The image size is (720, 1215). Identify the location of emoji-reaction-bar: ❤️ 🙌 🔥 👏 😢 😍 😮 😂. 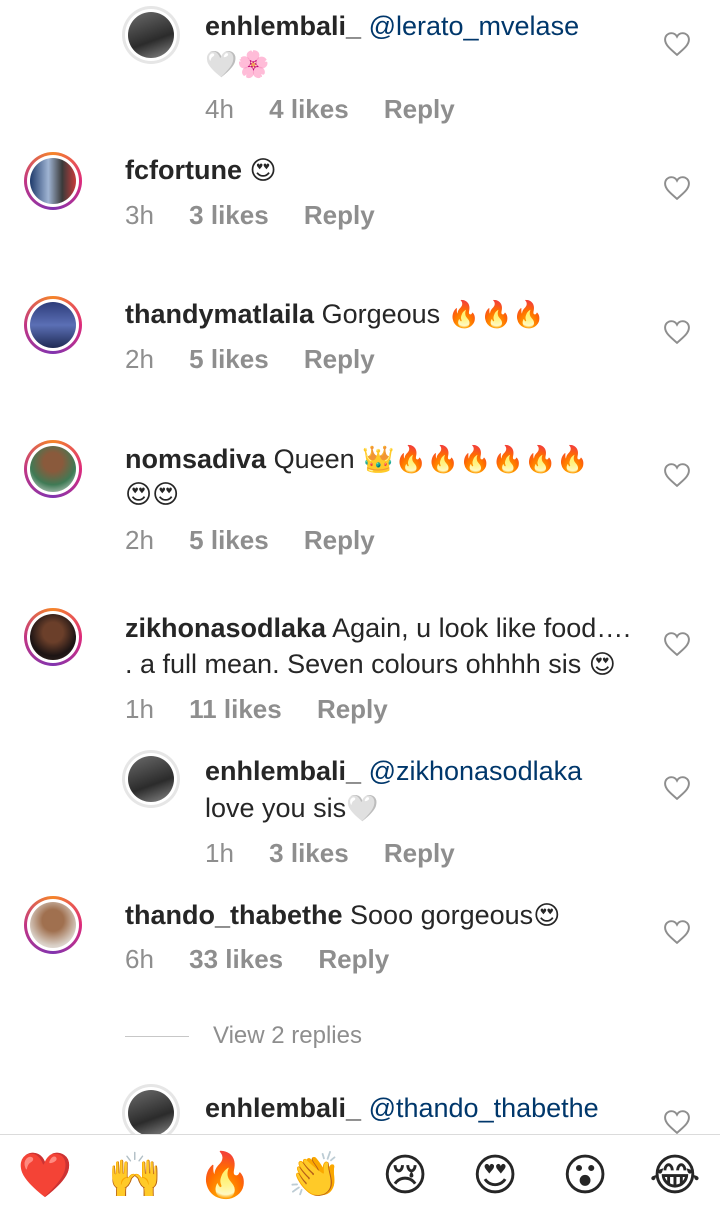
(360, 1174).